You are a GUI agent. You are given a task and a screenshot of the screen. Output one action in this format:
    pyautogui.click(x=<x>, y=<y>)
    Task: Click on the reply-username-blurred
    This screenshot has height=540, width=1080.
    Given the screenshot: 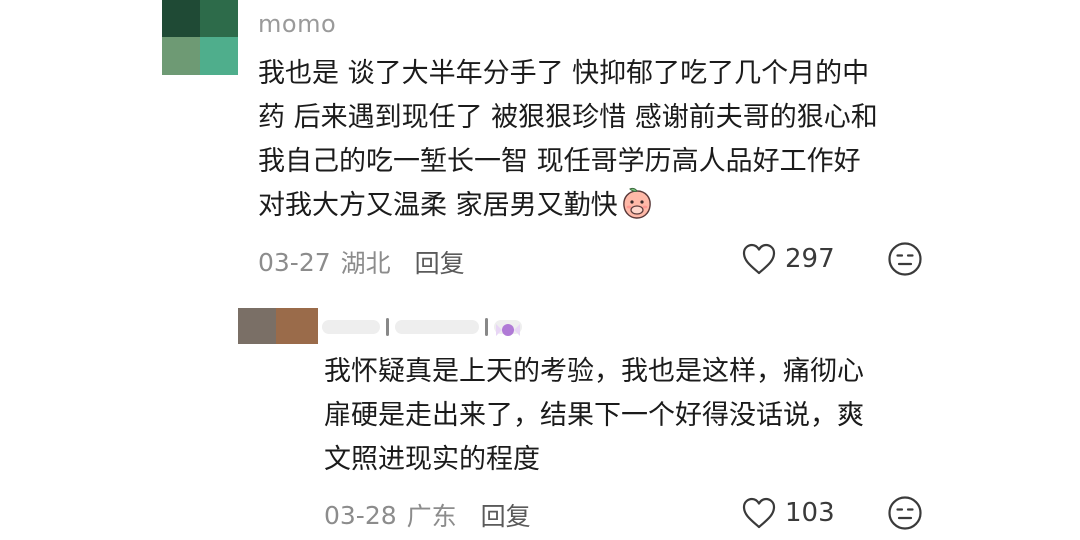 What is the action you would take?
    pyautogui.click(x=422, y=327)
    